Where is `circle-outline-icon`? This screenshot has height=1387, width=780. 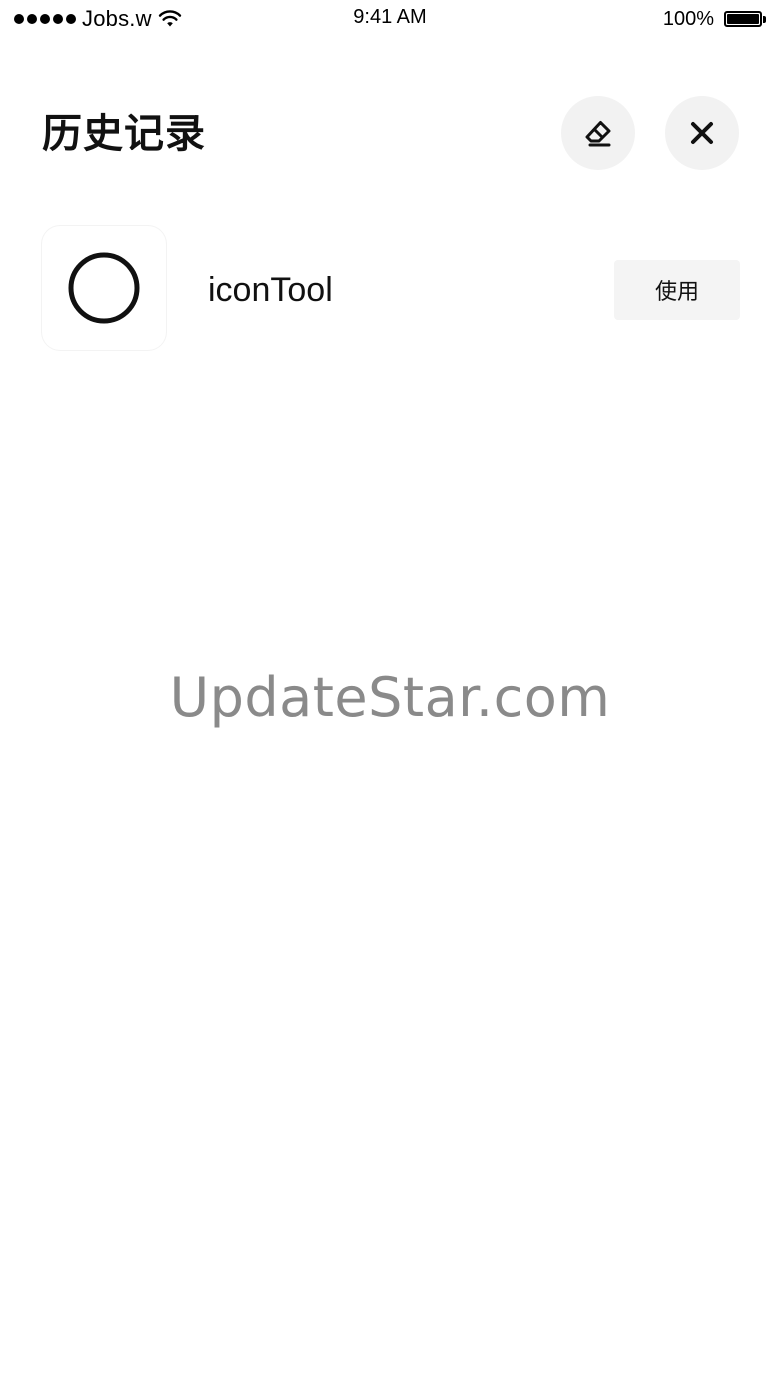 circle-outline-icon is located at coordinates (104, 288).